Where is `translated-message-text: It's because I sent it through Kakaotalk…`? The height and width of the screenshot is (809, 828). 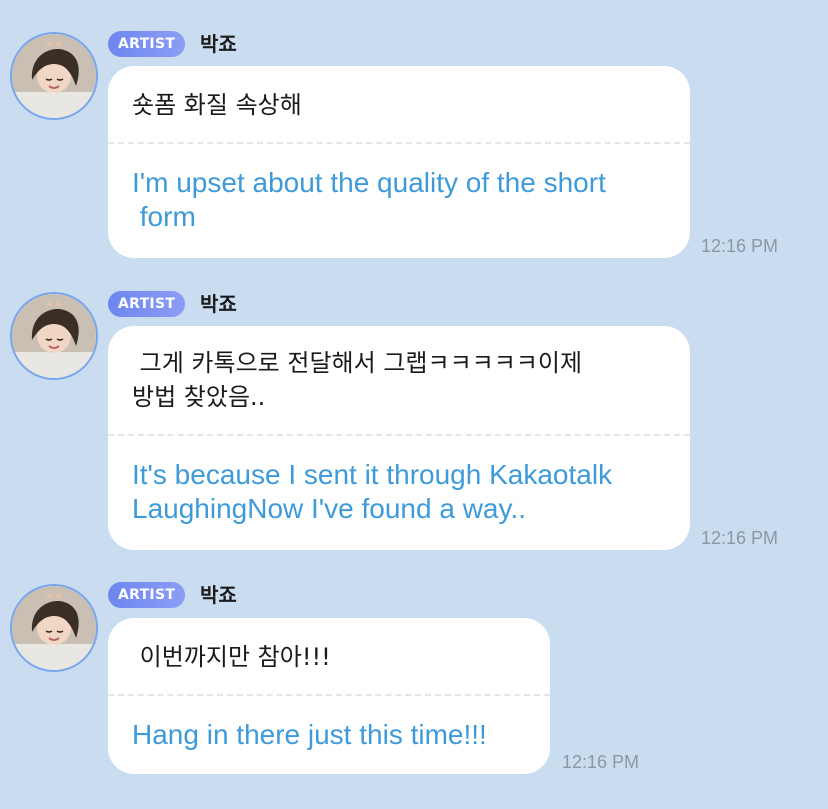
translated-message-text: It's because I sent it through Kakaotalk… is located at coordinates (372, 491).